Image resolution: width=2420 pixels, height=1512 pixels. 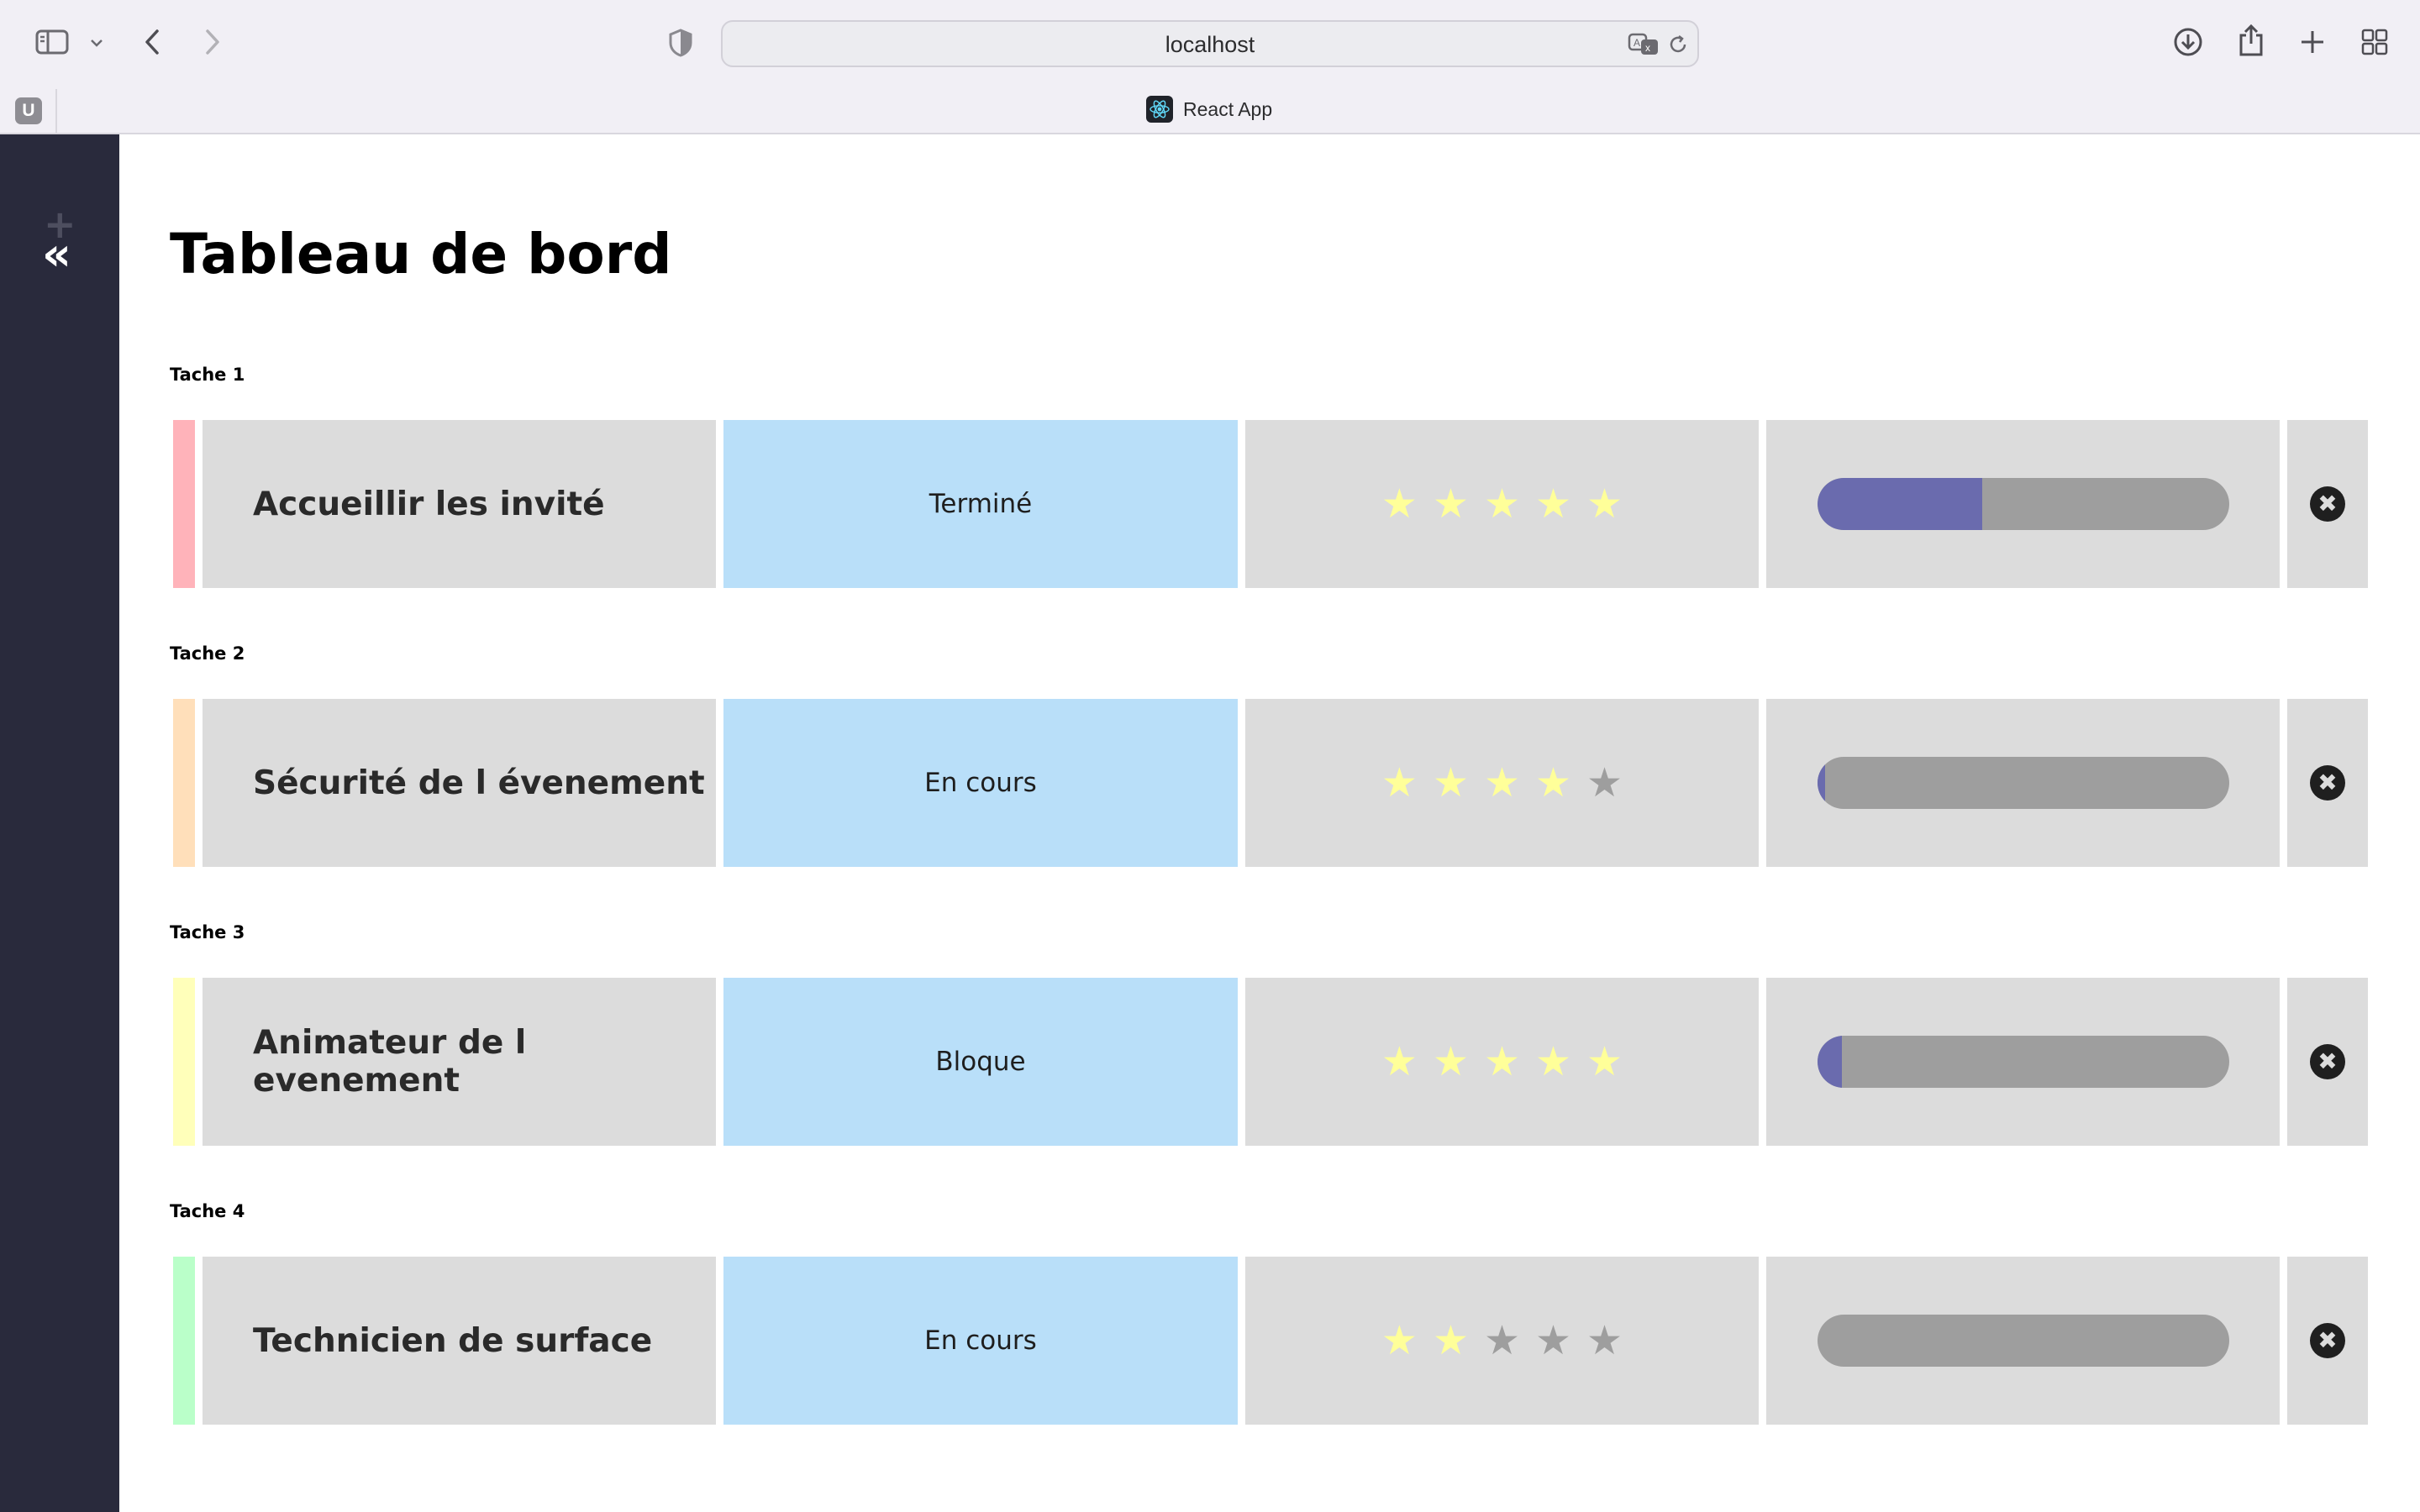 What do you see at coordinates (60, 823) in the screenshot?
I see `sidebar: + «` at bounding box center [60, 823].